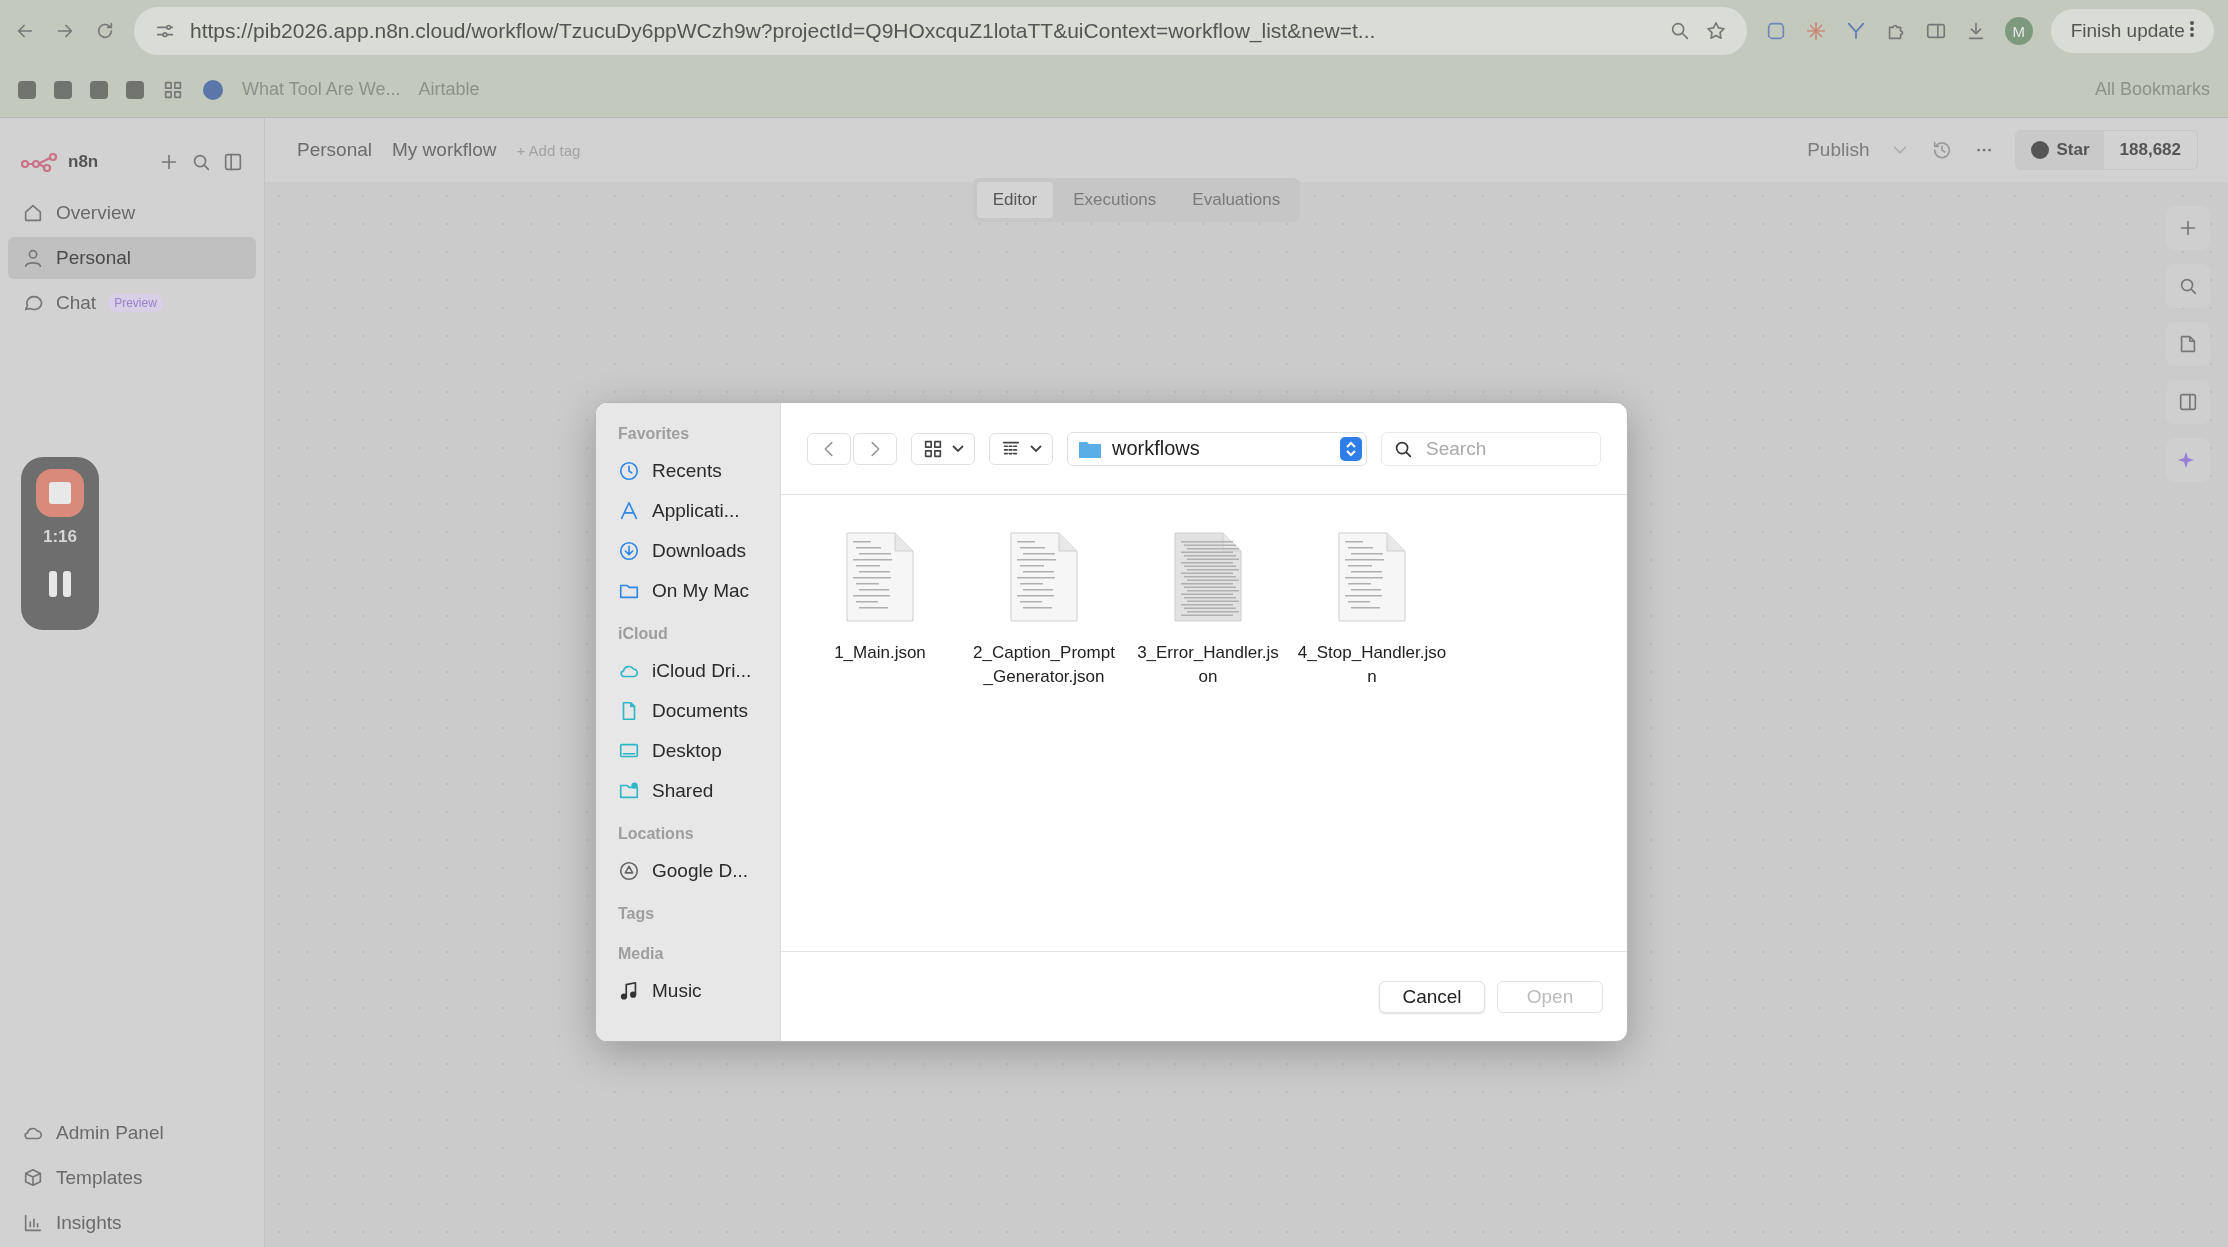 Image resolution: width=2228 pixels, height=1247 pixels. I want to click on sidebar-location: Music, so click(699, 991).